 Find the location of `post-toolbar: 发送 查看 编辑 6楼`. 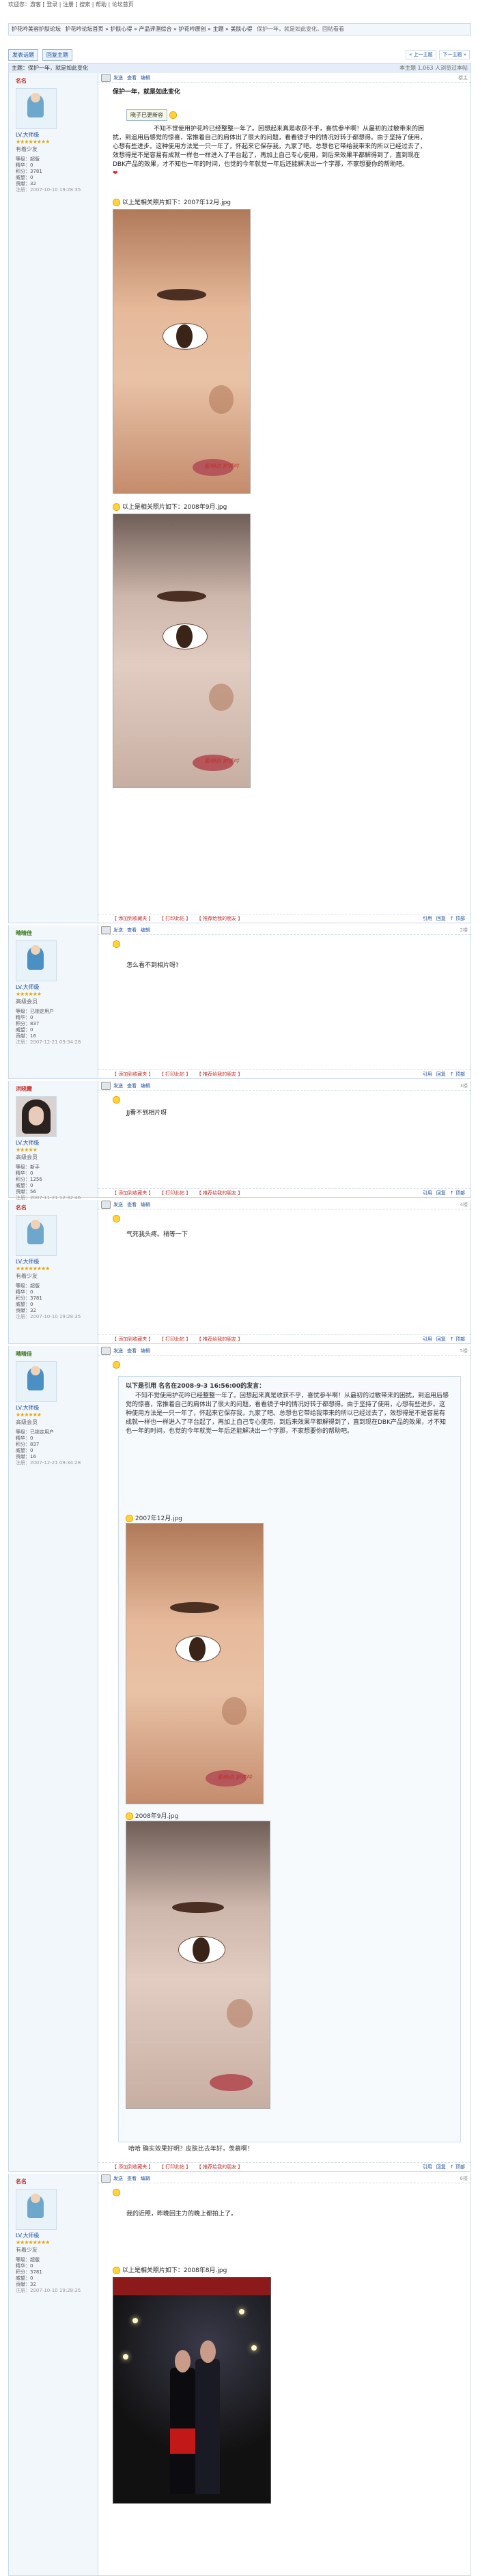

post-toolbar: 发送 查看 编辑 6楼 is located at coordinates (284, 2178).